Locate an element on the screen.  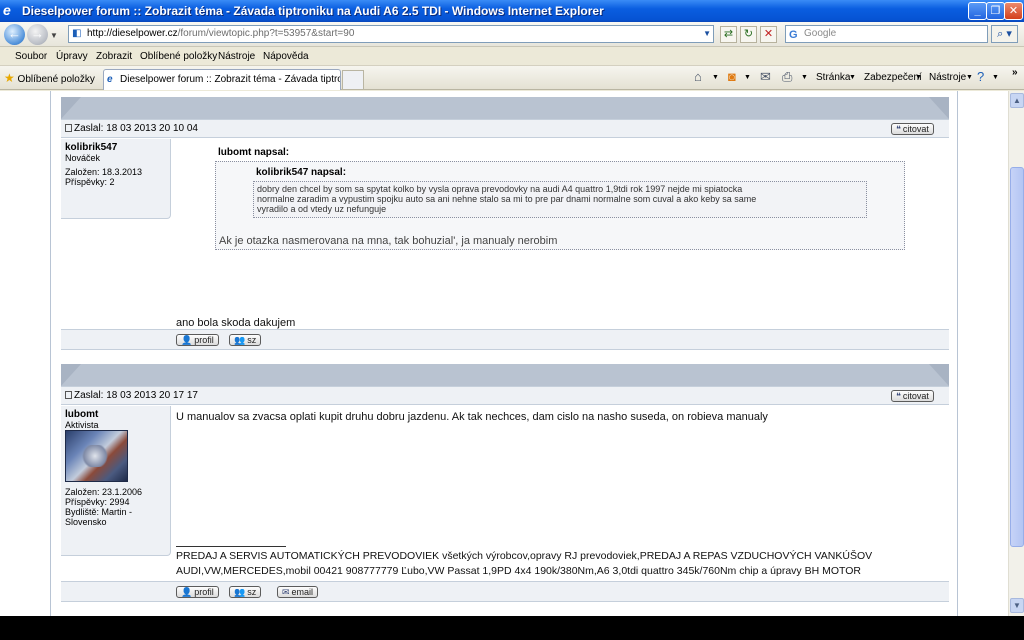
post-message: ano bola skoda dakujem is located at coordinates (236, 323).